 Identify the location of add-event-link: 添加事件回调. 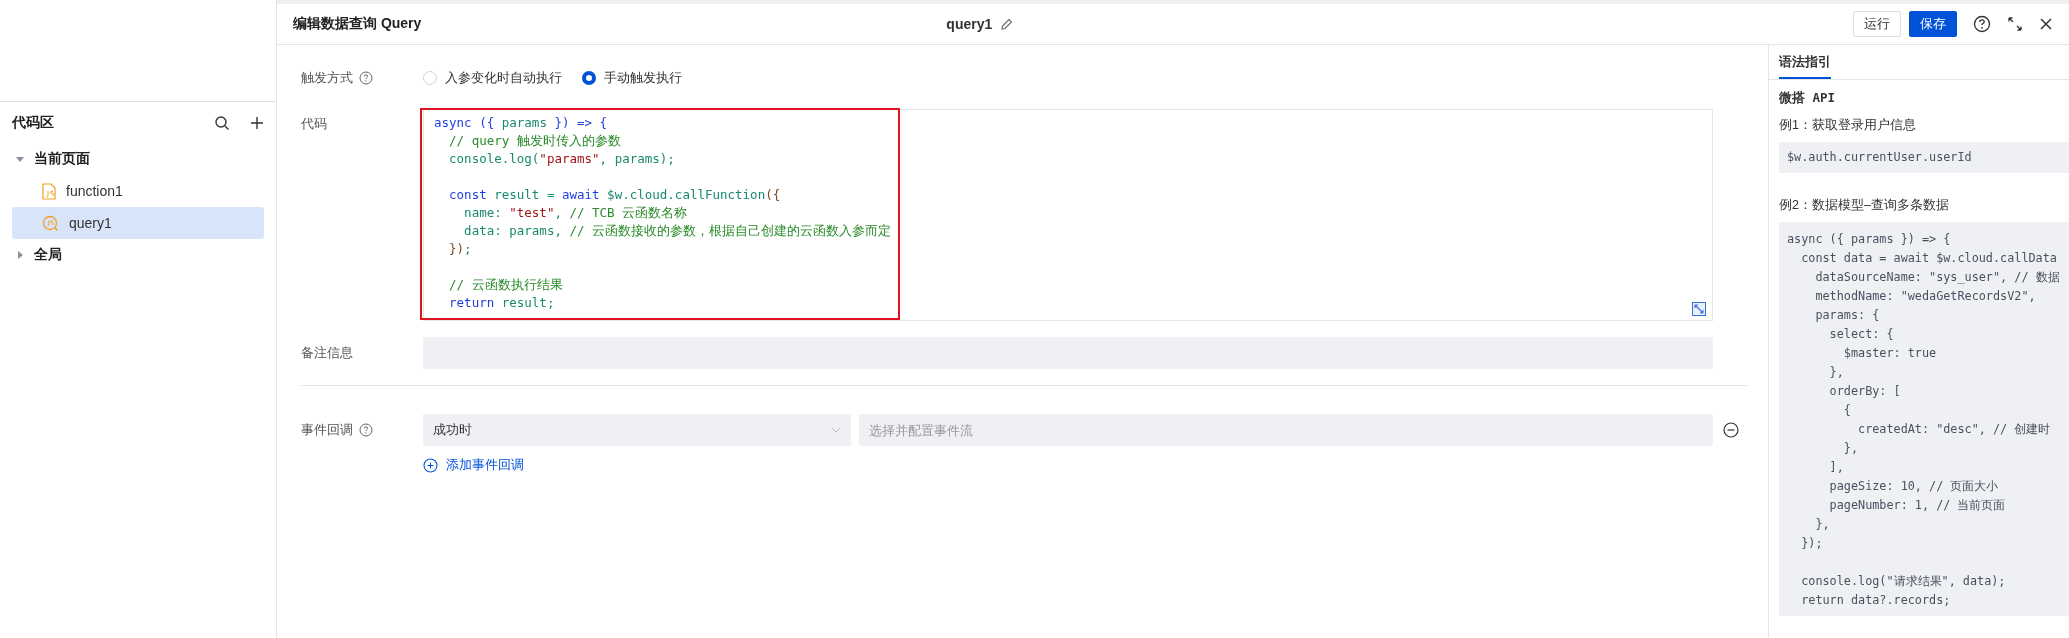
(473, 465).